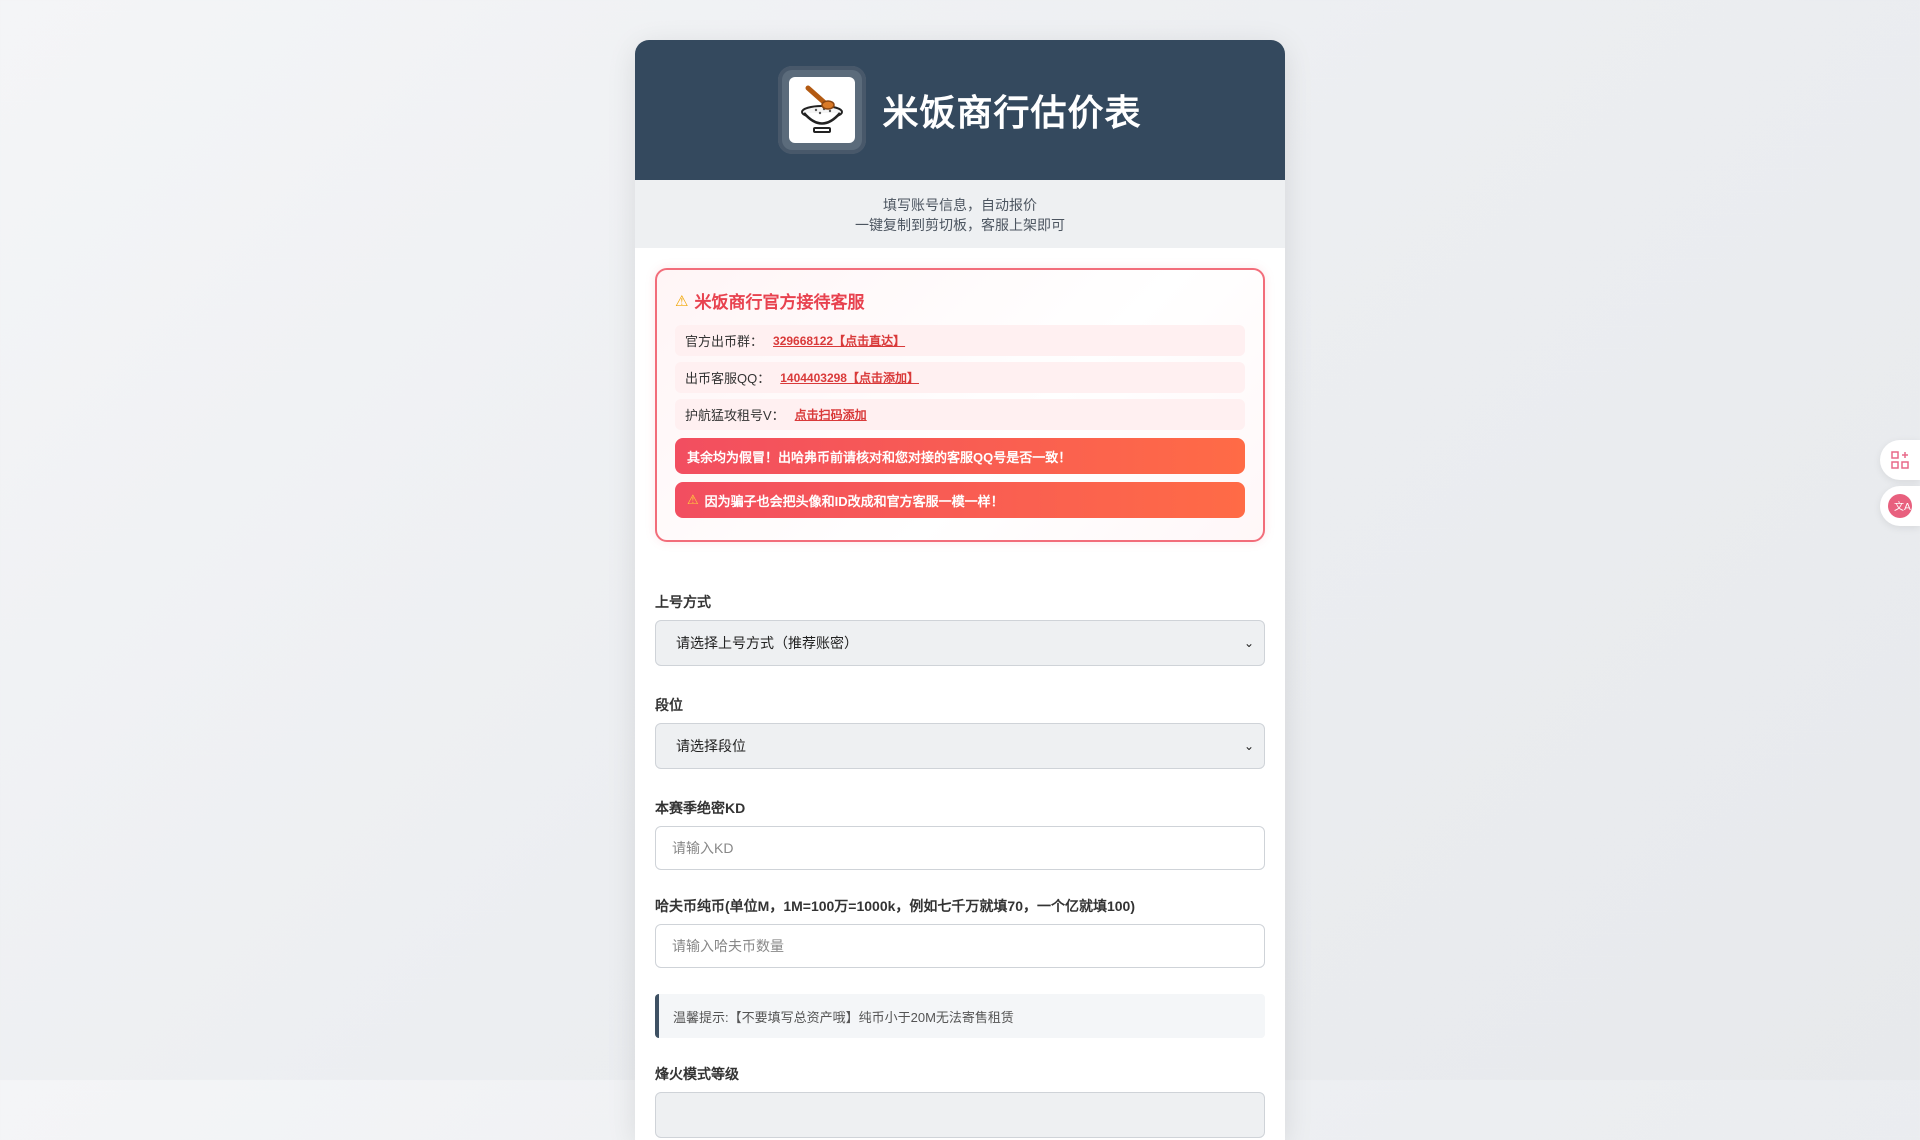 The image size is (1920, 1140). Describe the element at coordinates (669, 705) in the screenshot. I see `rank-label: 段位` at that location.